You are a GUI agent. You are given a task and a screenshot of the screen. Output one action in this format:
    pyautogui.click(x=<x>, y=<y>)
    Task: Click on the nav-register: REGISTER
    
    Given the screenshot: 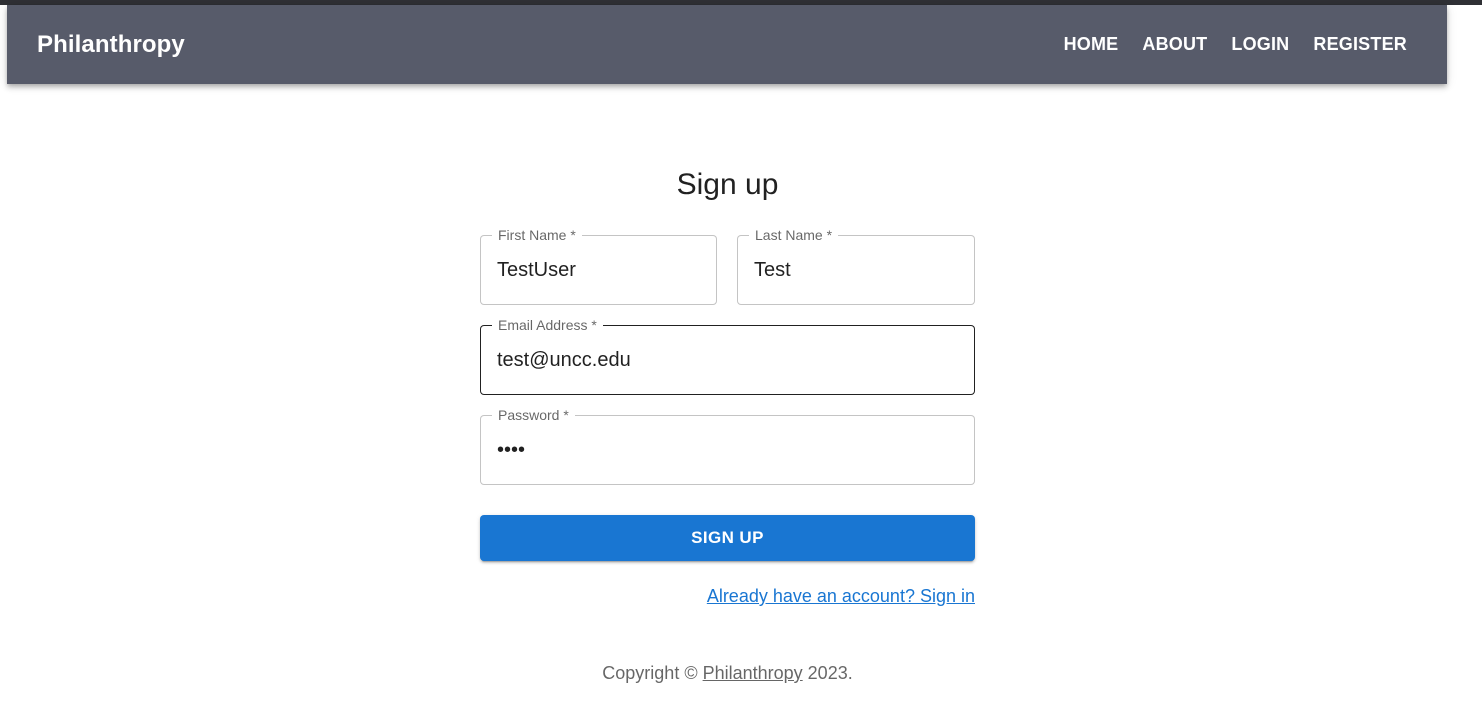 What is the action you would take?
    pyautogui.click(x=1360, y=44)
    